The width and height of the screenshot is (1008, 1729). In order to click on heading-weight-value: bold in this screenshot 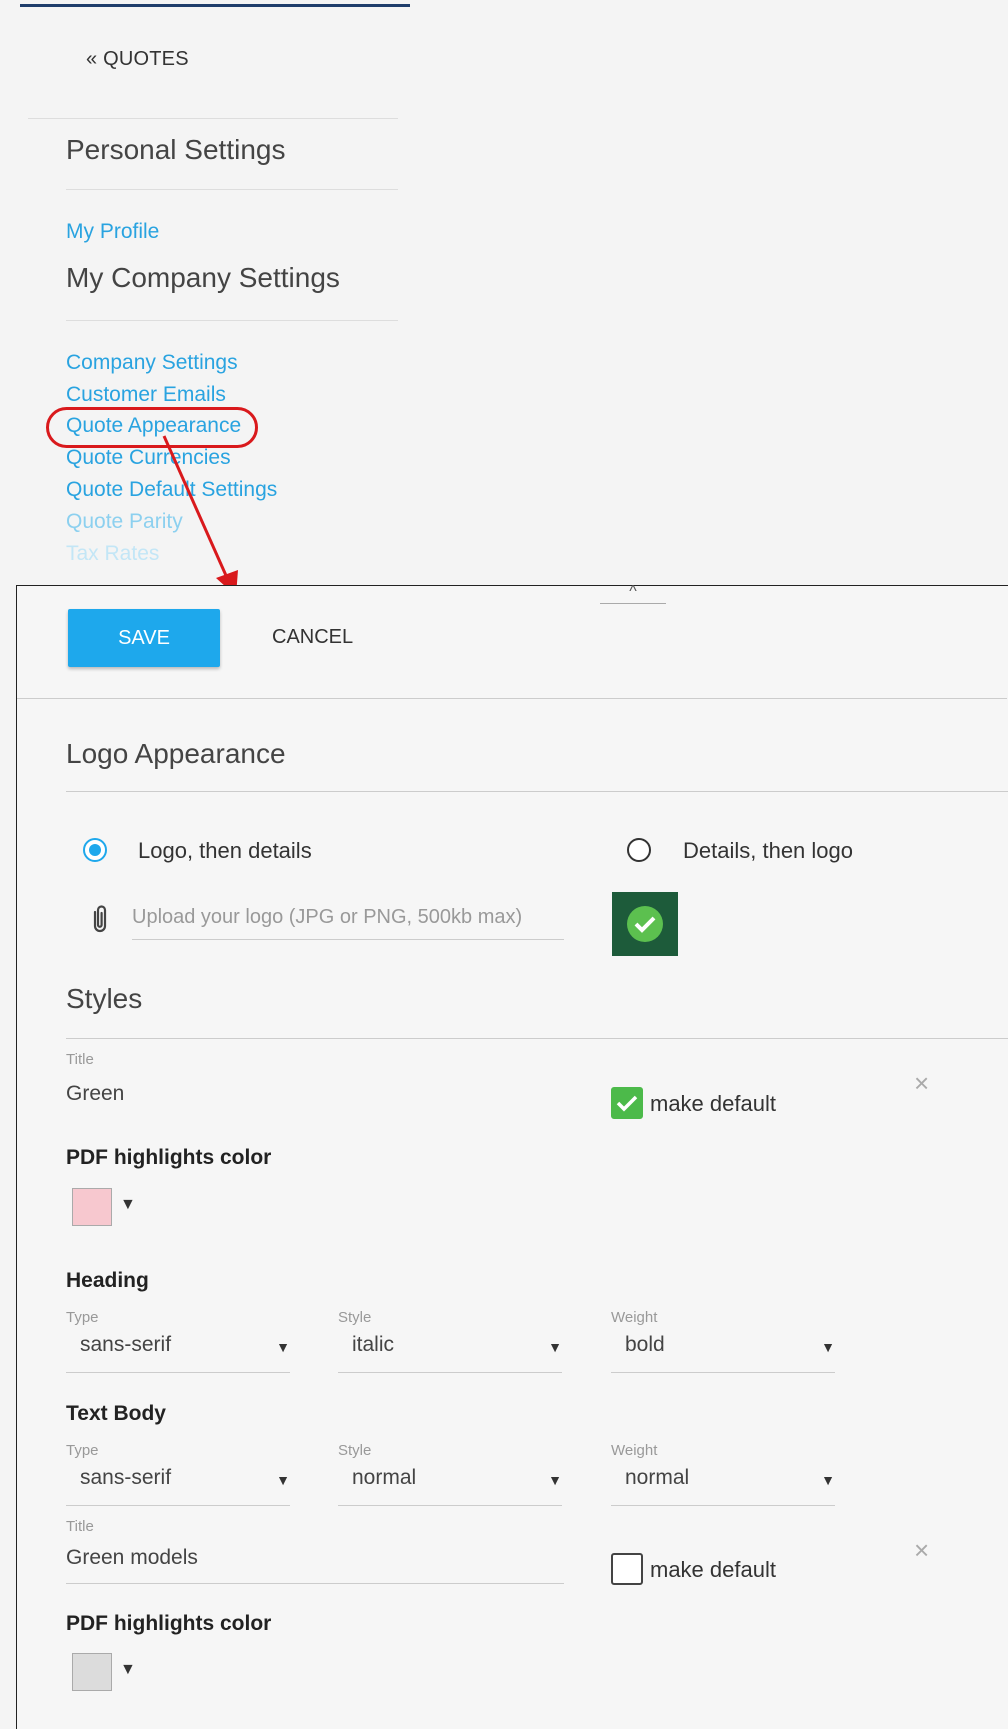, I will do `click(645, 1344)`.